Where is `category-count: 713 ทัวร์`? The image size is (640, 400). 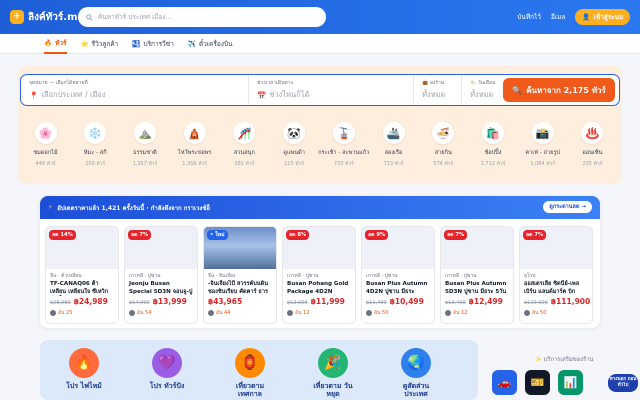 category-count: 713 ทัวร์ is located at coordinates (393, 164).